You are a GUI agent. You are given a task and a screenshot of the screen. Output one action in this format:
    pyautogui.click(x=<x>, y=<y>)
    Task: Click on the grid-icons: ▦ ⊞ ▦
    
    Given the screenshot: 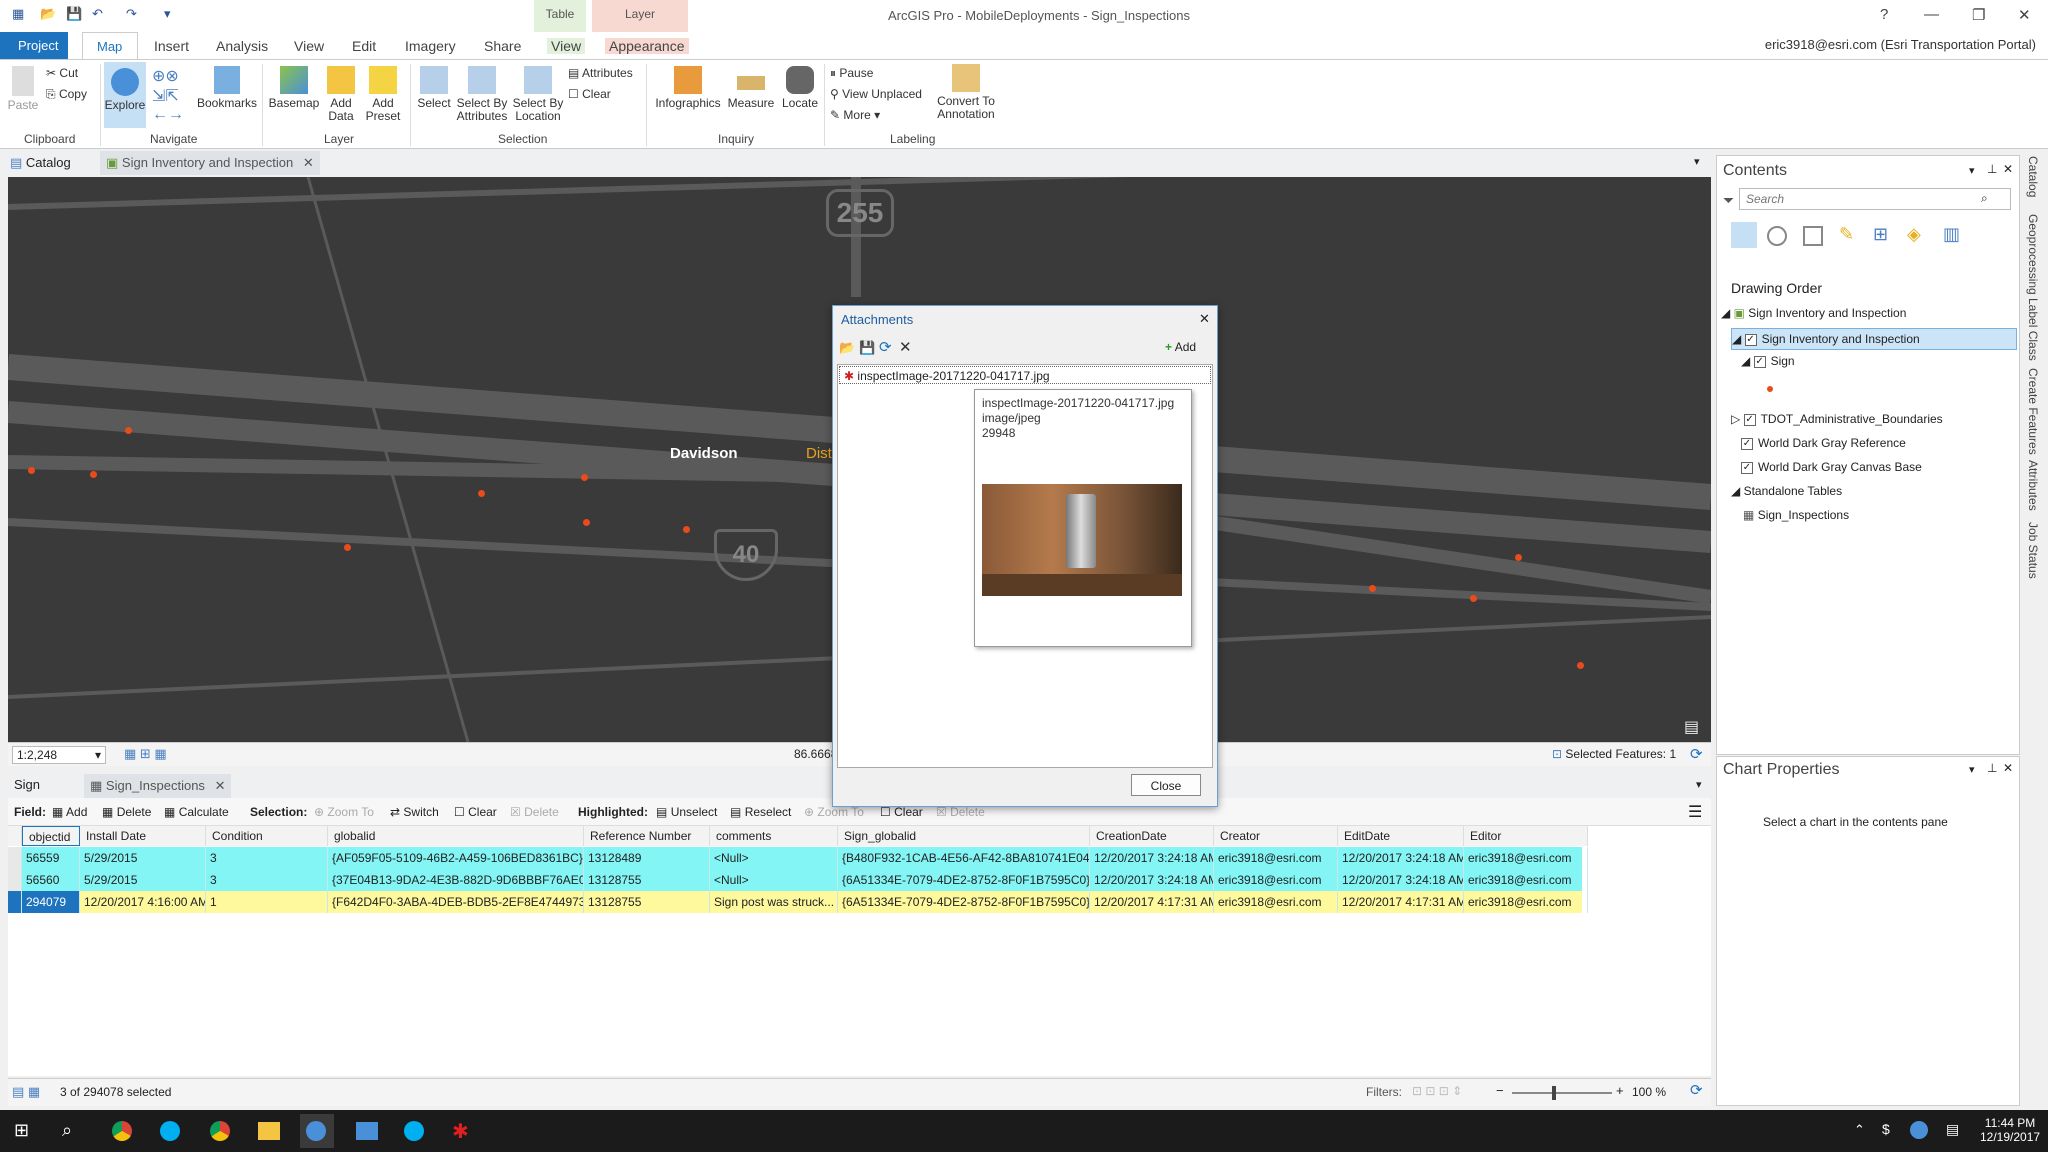 What is the action you would take?
    pyautogui.click(x=145, y=754)
    